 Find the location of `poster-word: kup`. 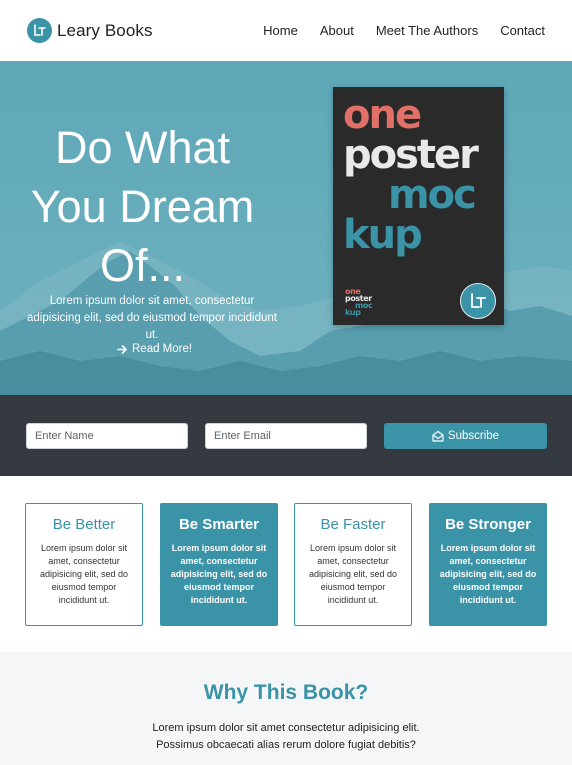

poster-word: kup is located at coordinates (383, 235).